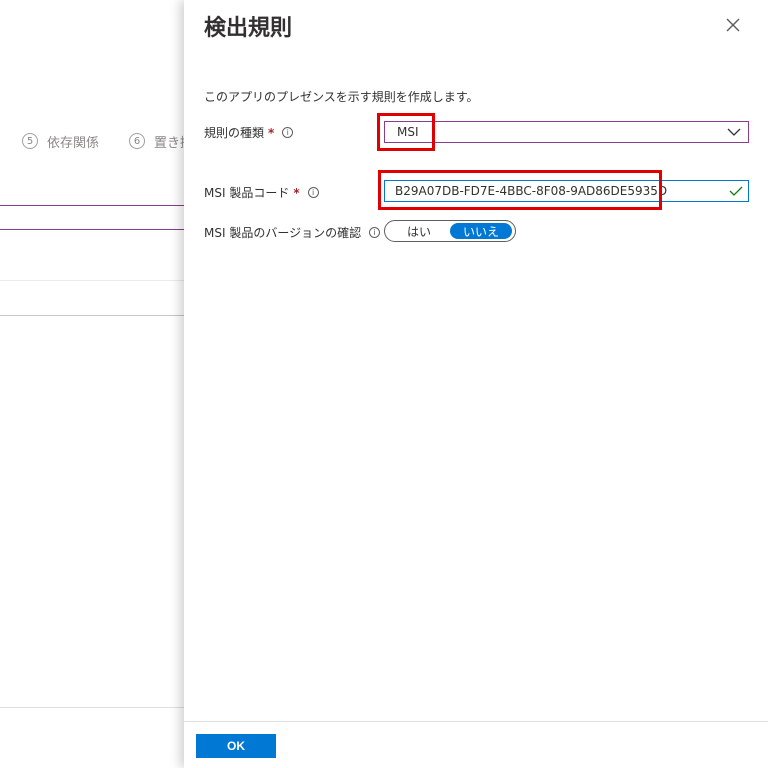 The width and height of the screenshot is (768, 768). I want to click on version-check-toggle: はい いいえ, so click(450, 231).